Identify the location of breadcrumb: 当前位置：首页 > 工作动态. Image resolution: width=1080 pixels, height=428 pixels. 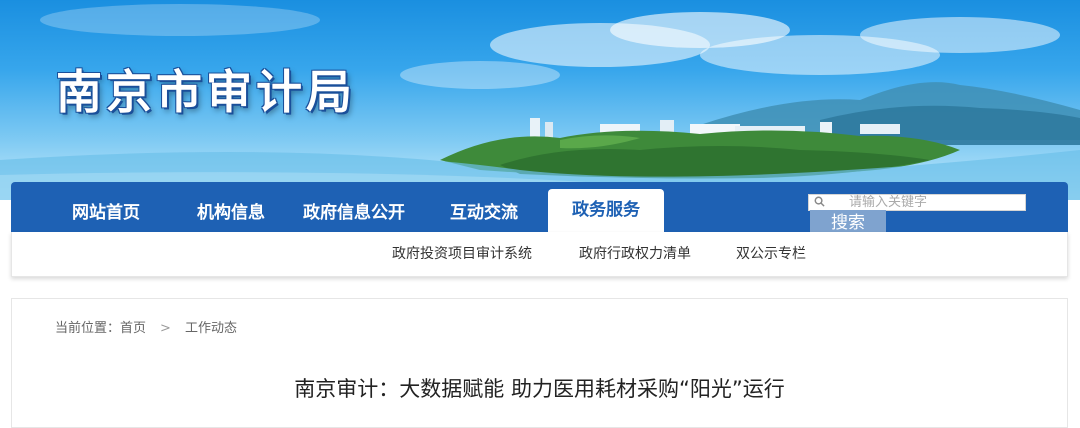
(146, 326).